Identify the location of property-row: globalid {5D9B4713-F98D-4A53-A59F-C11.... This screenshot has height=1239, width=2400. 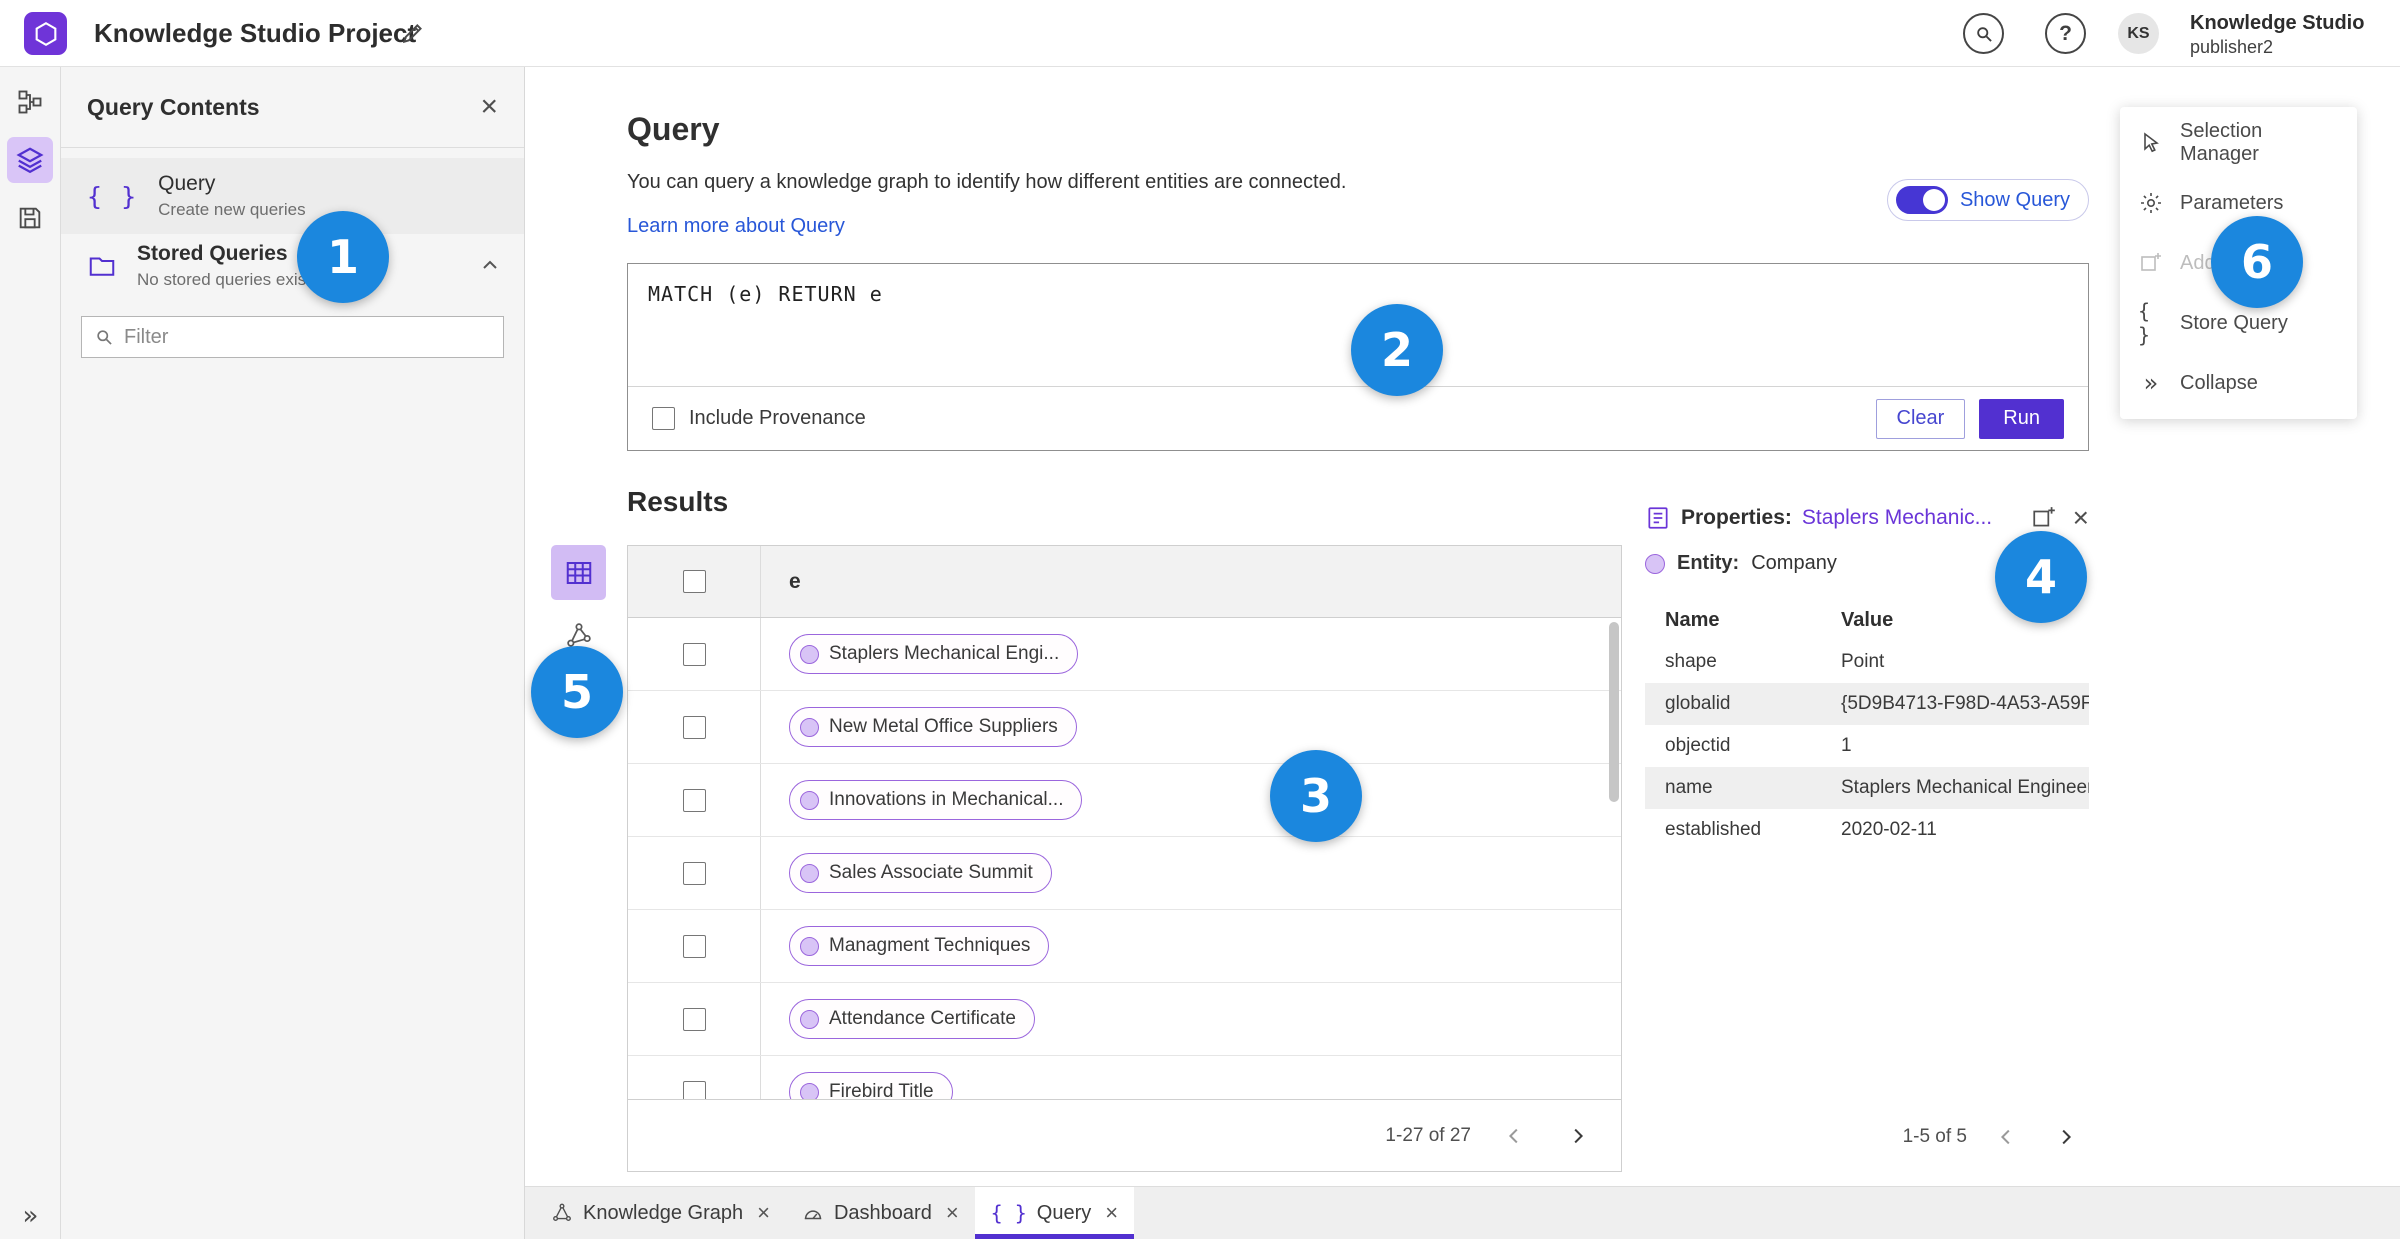
(1867, 704).